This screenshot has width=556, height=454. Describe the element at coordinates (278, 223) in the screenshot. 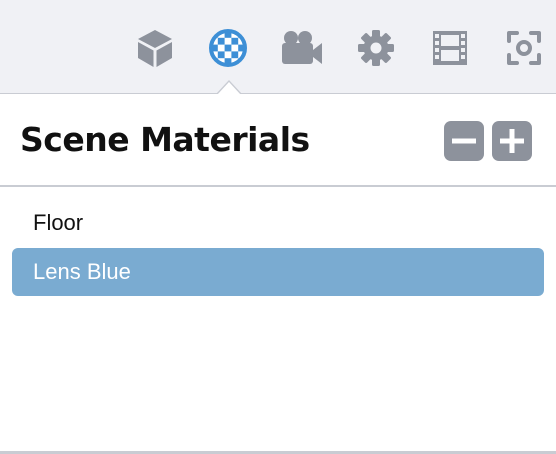

I see `list-item: Floor` at that location.